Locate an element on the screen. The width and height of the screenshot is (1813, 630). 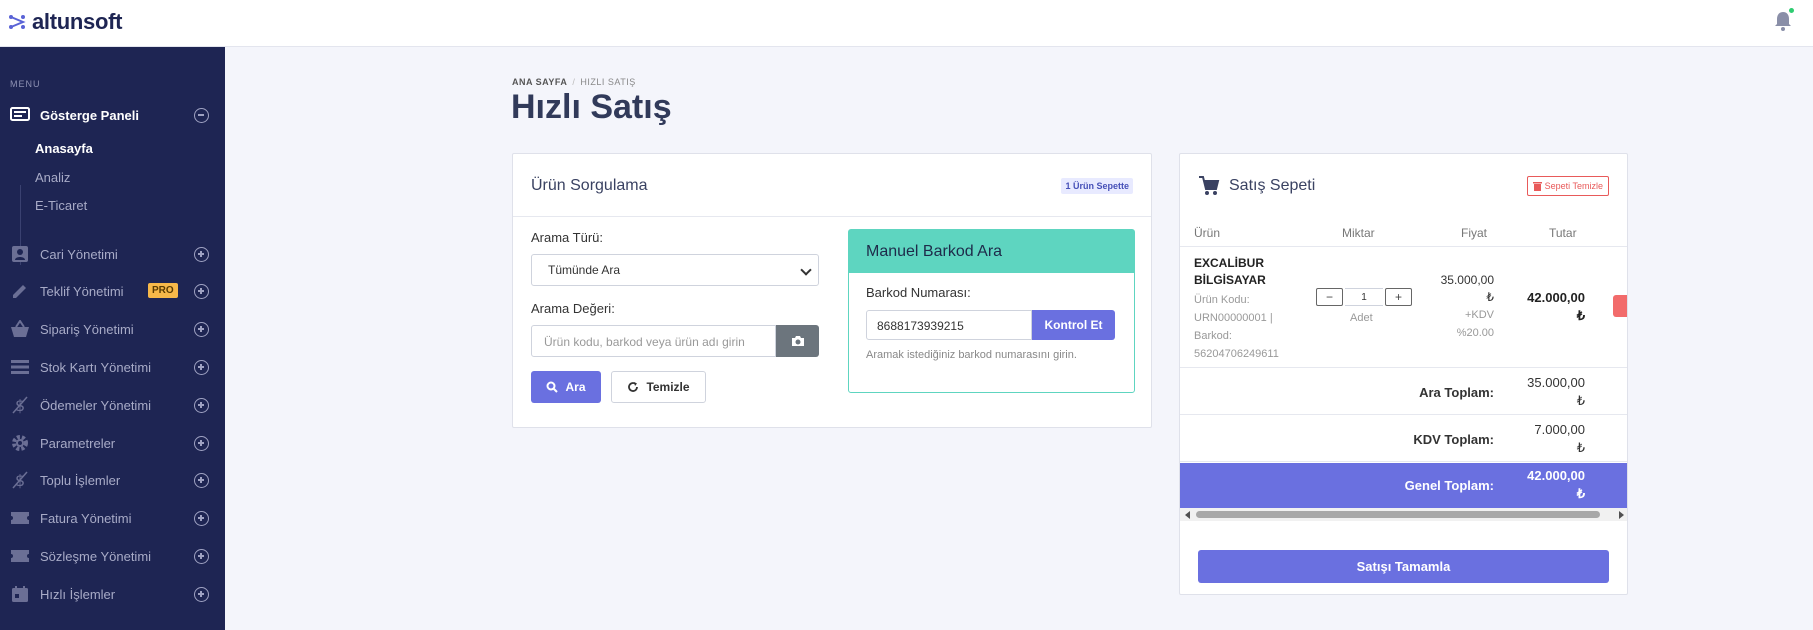
list-icon is located at coordinates (20, 367).